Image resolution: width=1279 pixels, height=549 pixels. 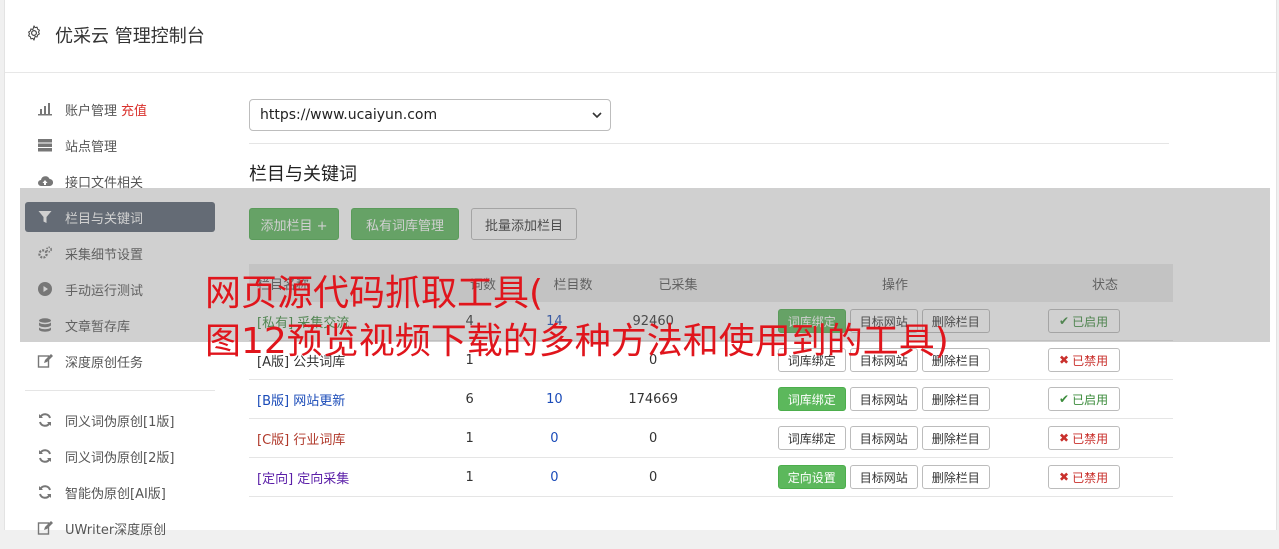 I want to click on sidebar-item-label: 同义词伪原创[2版], so click(x=120, y=458).